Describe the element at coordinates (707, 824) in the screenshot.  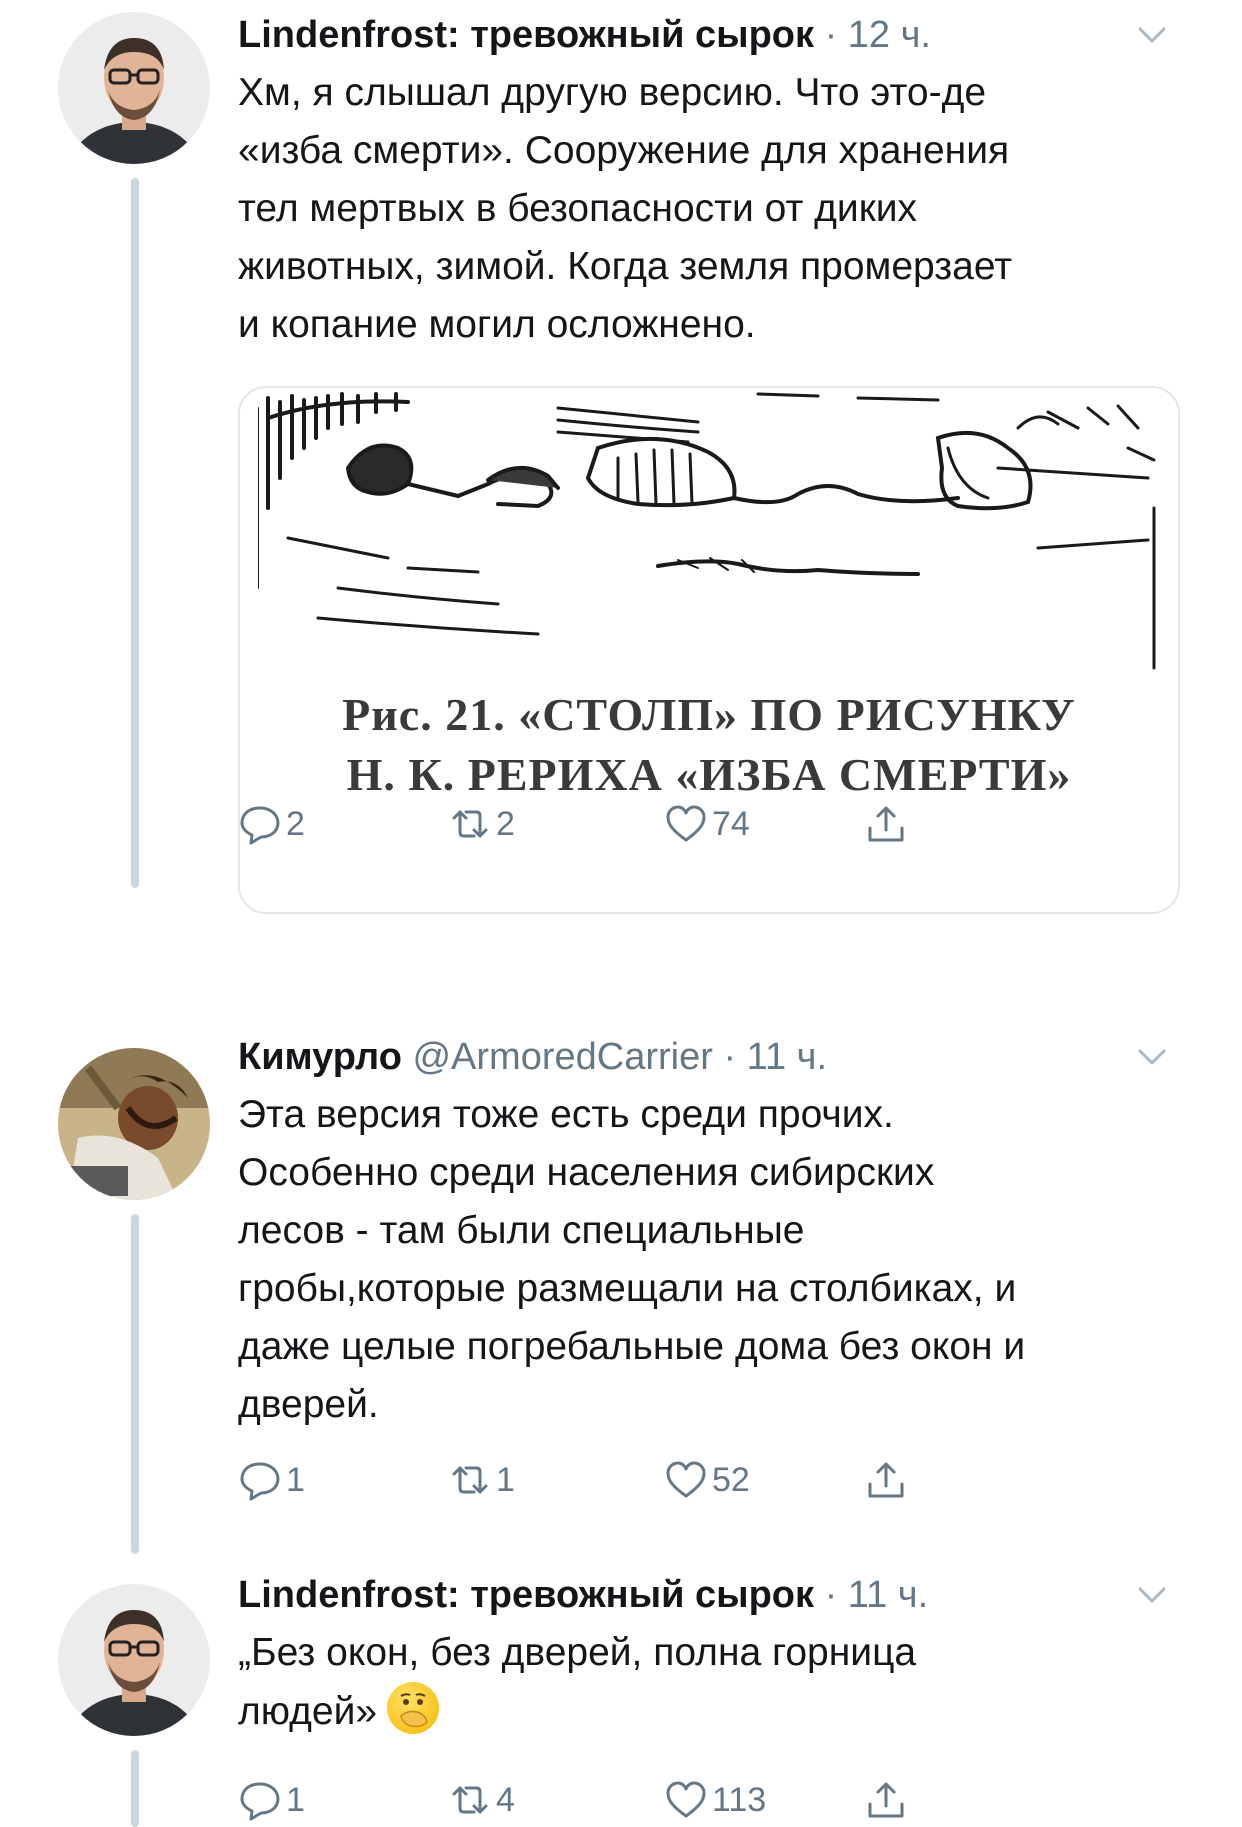
I see `like-button: 74` at that location.